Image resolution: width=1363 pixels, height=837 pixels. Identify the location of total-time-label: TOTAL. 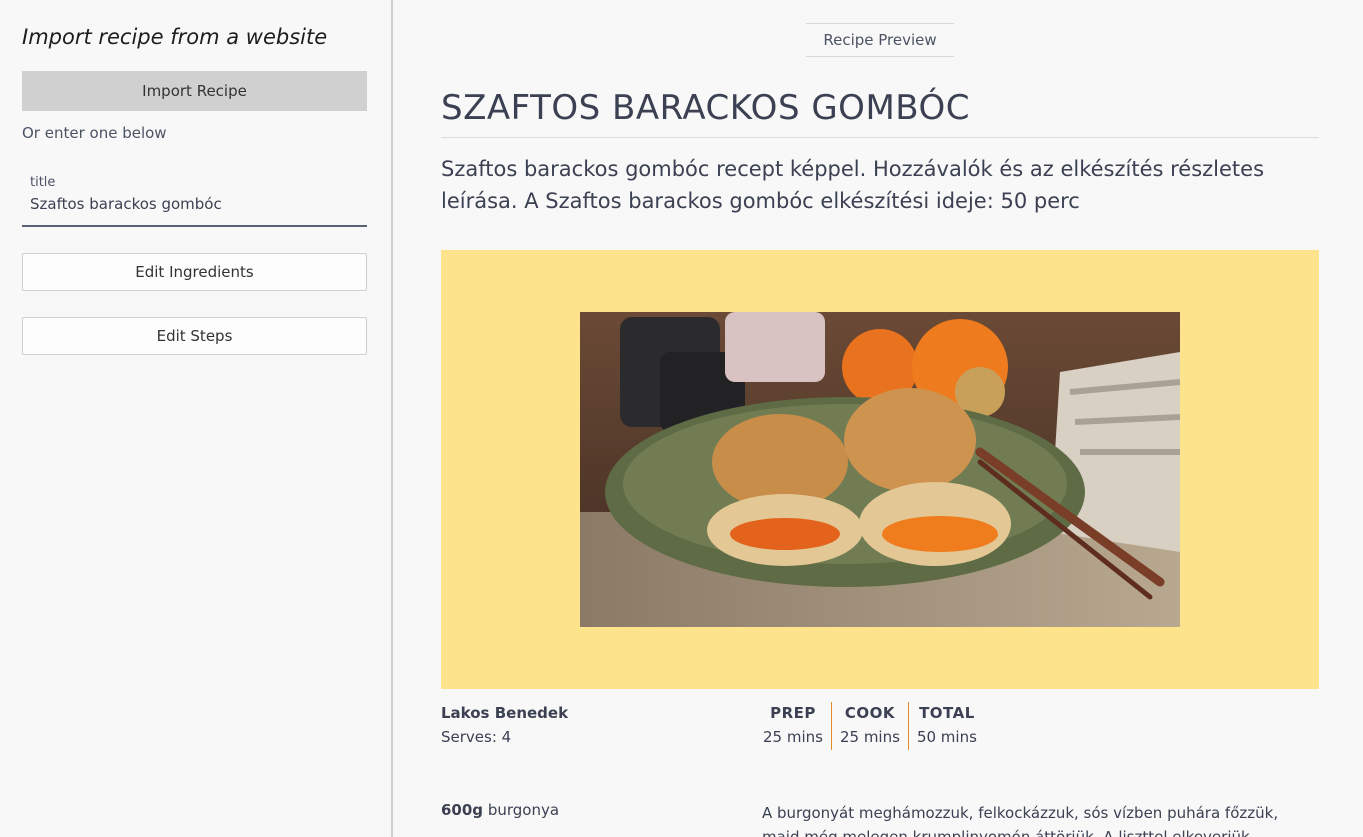
(947, 713).